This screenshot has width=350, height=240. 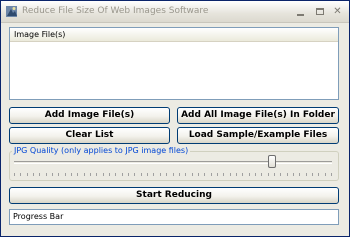 What do you see at coordinates (89, 135) in the screenshot?
I see `clear-list-button: Clear List` at bounding box center [89, 135].